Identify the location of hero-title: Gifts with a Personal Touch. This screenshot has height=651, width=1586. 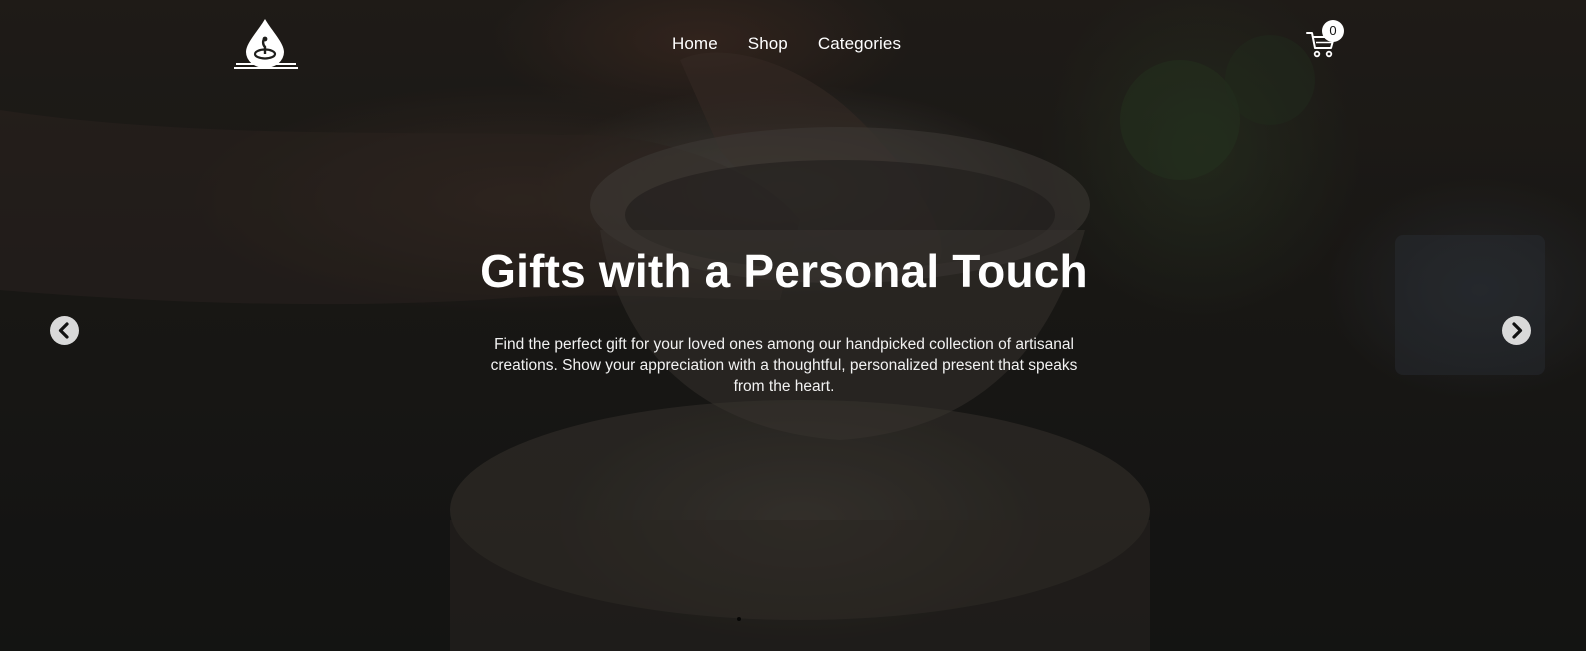
(784, 271).